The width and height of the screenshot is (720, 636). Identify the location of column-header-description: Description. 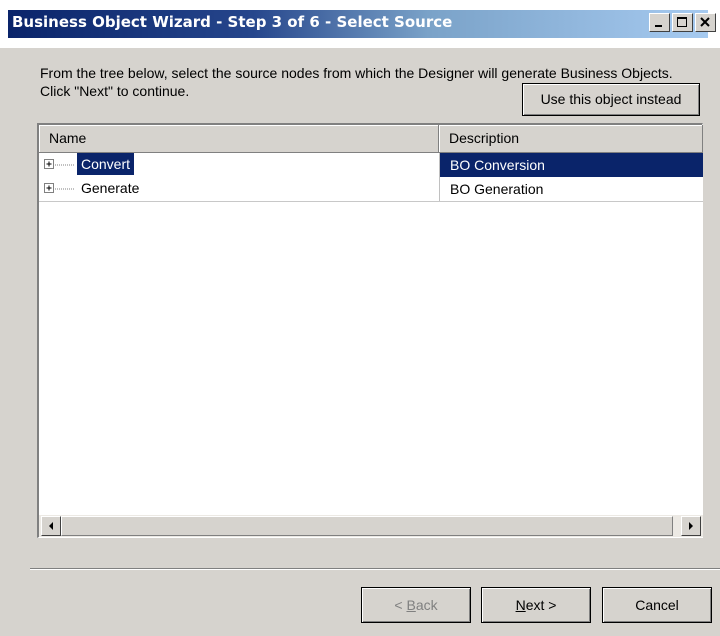
(571, 138).